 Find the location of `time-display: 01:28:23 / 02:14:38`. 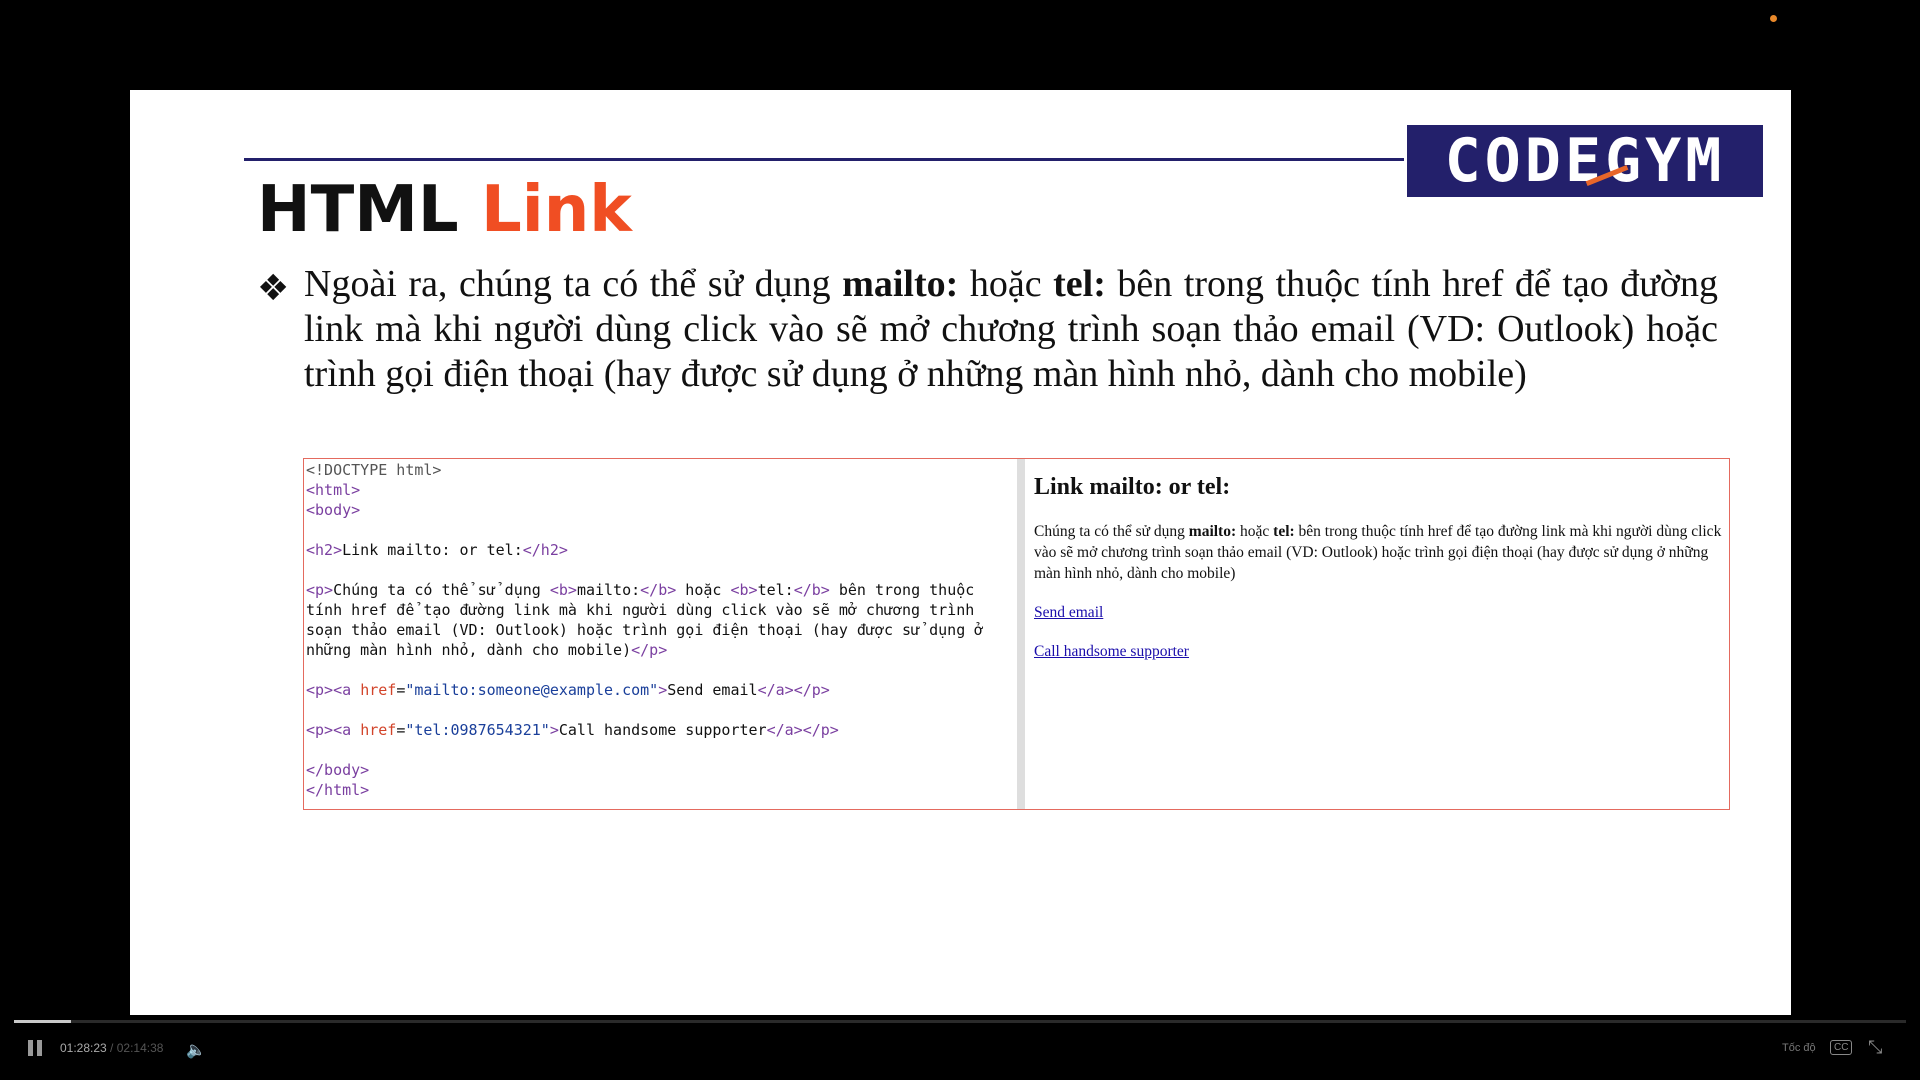

time-display: 01:28:23 / 02:14:38 is located at coordinates (111, 1048).